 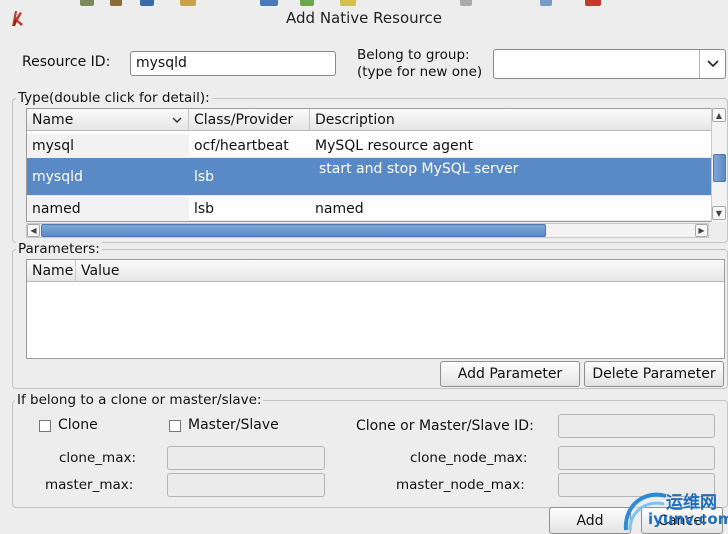 I want to click on master-max-field, so click(x=246, y=485).